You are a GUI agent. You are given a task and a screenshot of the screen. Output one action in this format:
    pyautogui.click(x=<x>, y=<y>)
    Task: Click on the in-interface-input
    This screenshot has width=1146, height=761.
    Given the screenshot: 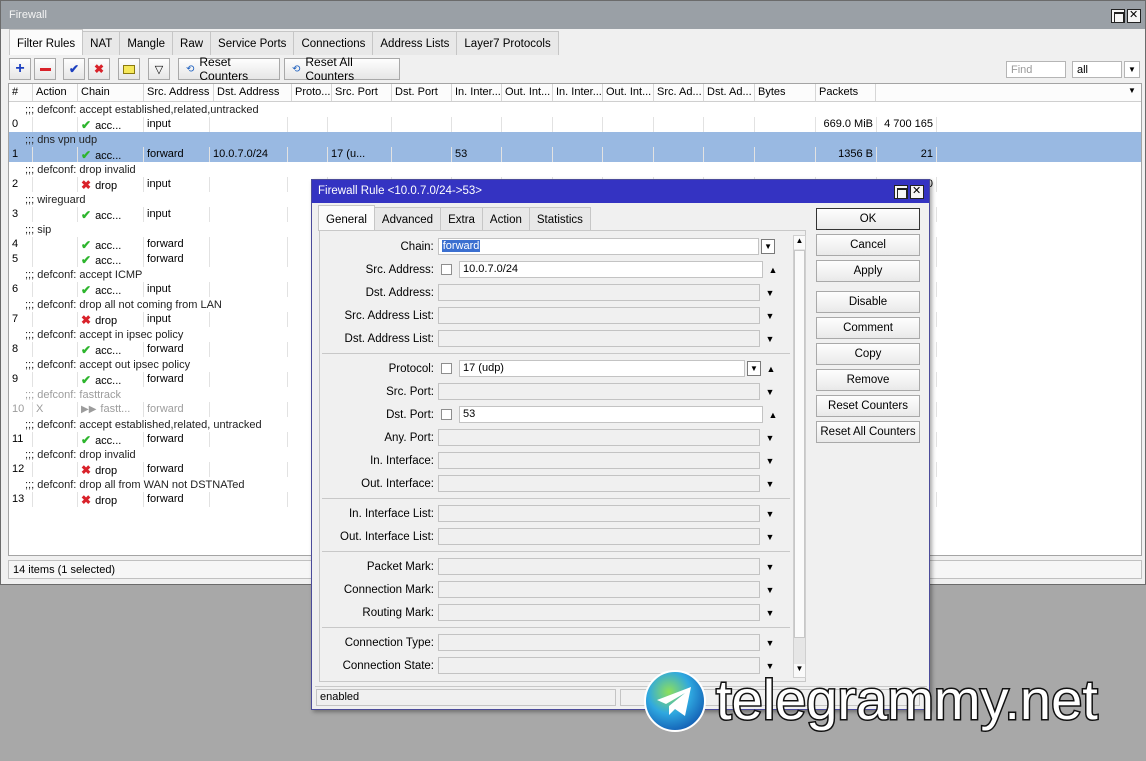 What is the action you would take?
    pyautogui.click(x=599, y=460)
    